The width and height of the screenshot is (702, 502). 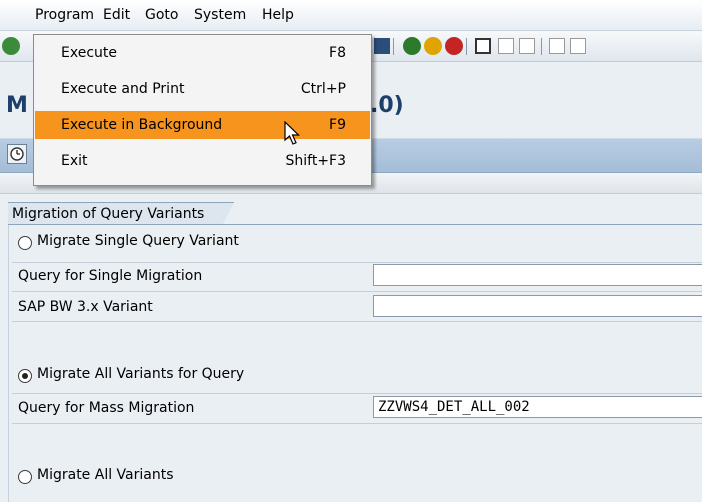 I want to click on radio-migrate-all, so click(x=25, y=477).